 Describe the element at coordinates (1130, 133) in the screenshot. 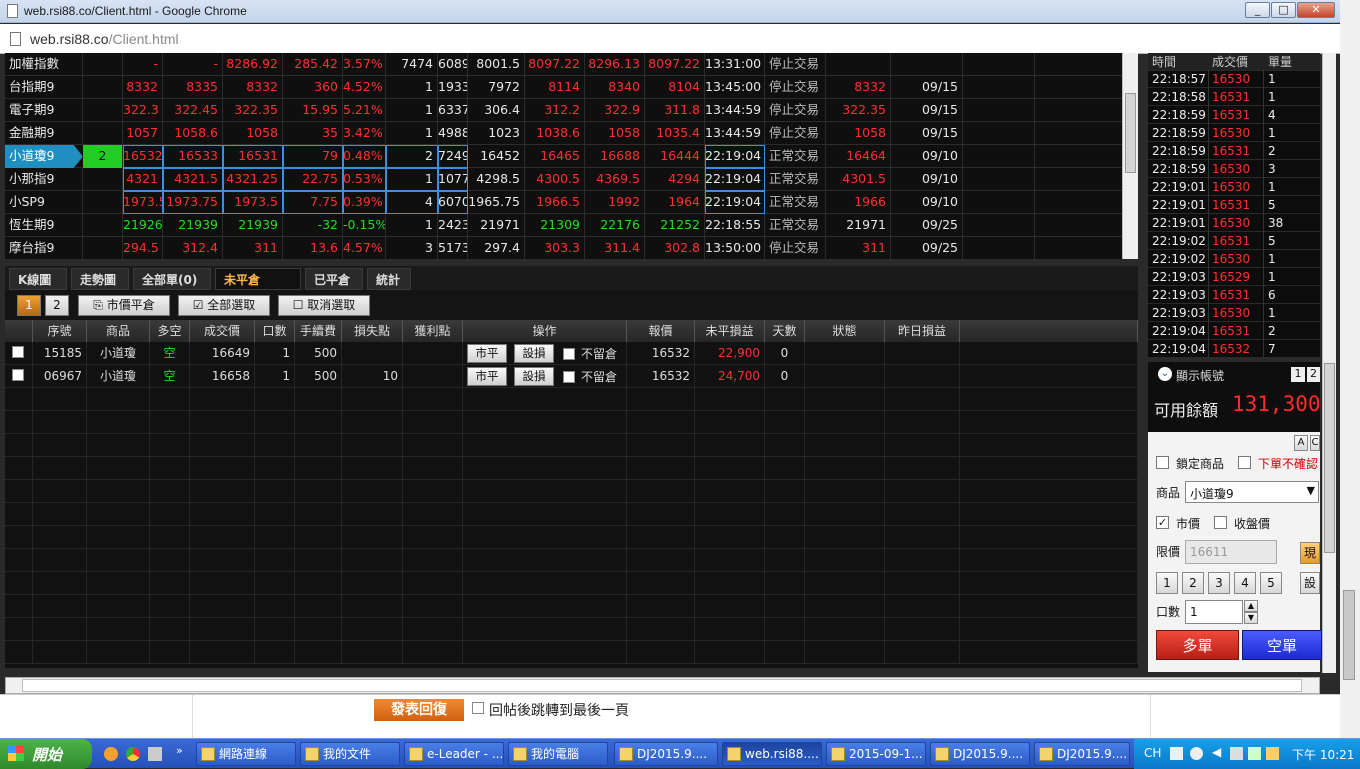

I see `quote-scroll-thumb` at that location.